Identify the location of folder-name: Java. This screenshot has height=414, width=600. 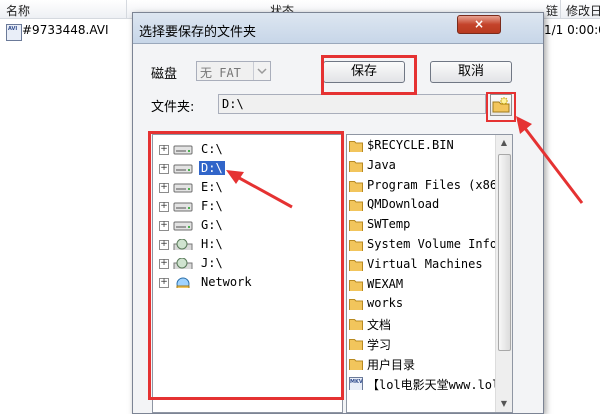
(381, 164).